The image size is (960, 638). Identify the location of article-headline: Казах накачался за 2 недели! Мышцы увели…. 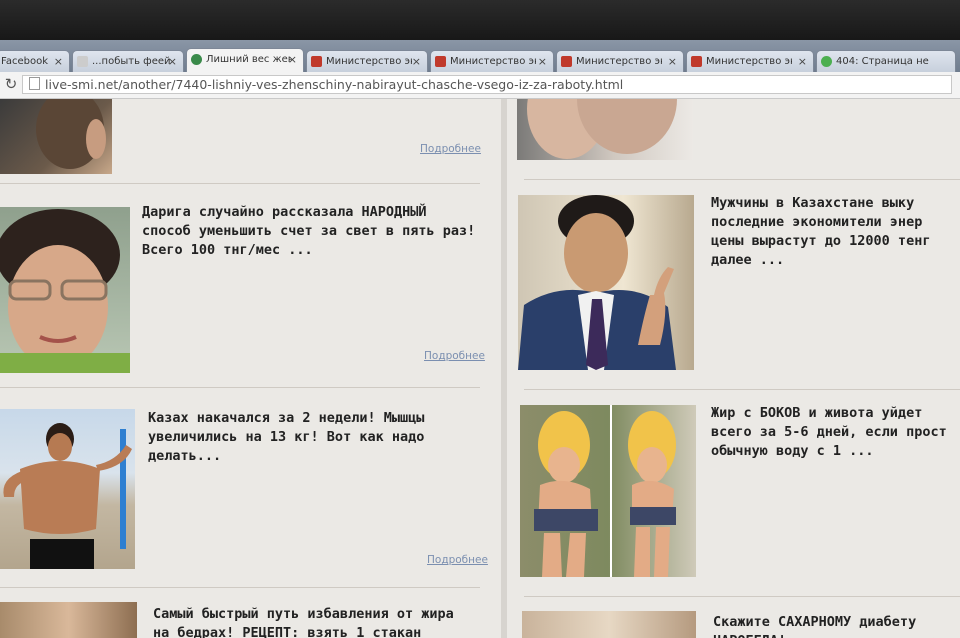
(286, 437).